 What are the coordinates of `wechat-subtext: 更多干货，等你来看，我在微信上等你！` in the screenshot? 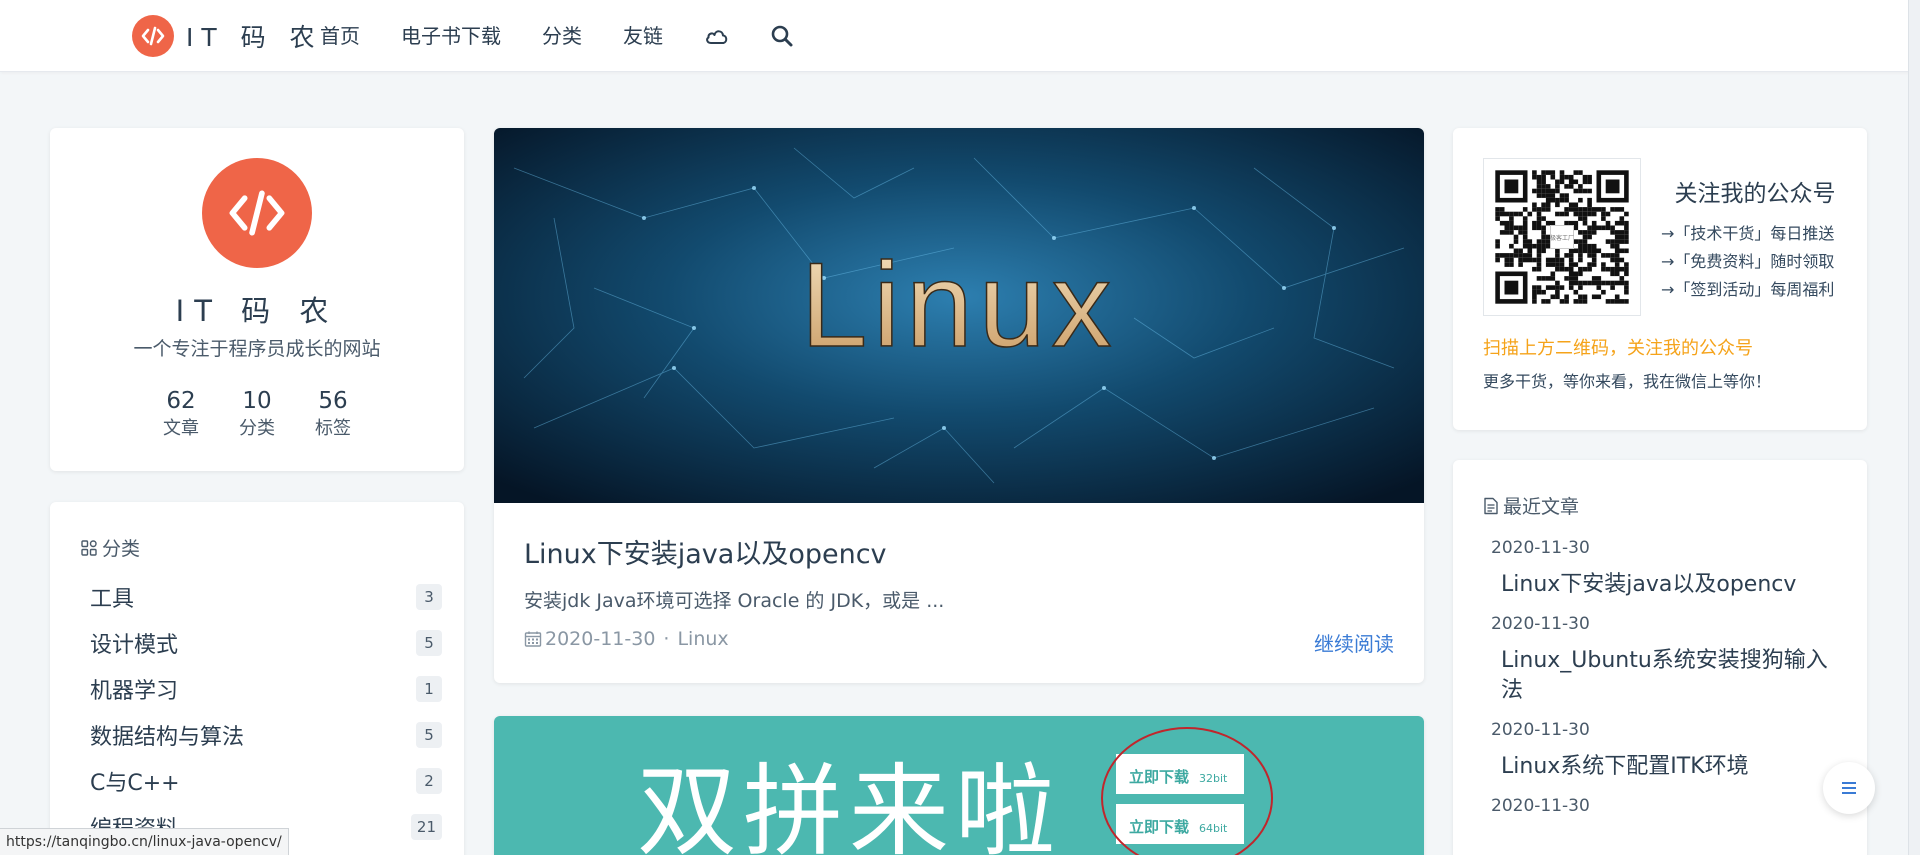 It's located at (1627, 381).